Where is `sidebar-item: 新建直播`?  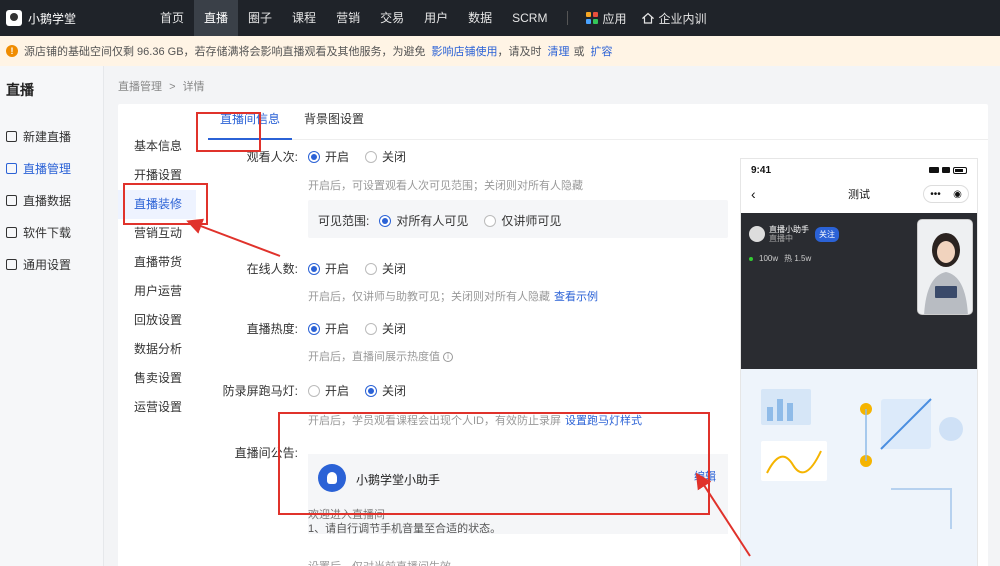 sidebar-item: 新建直播 is located at coordinates (51, 136).